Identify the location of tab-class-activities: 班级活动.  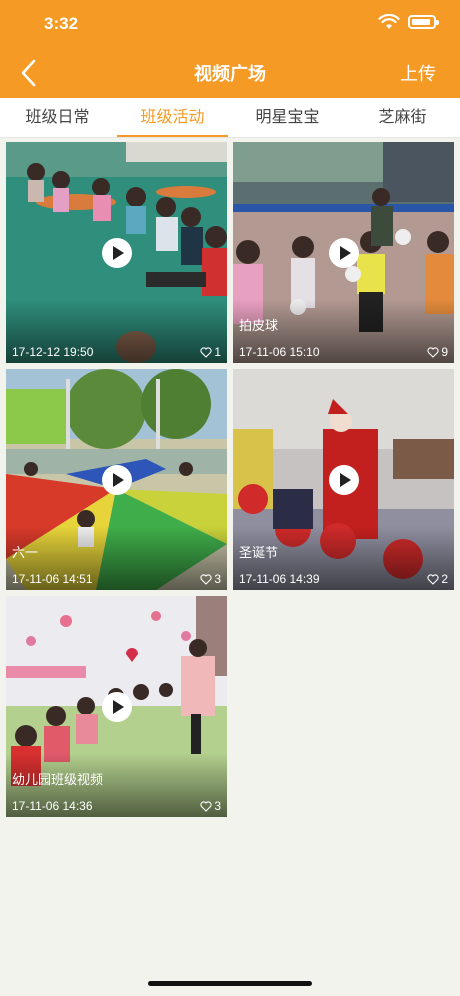
(172, 117).